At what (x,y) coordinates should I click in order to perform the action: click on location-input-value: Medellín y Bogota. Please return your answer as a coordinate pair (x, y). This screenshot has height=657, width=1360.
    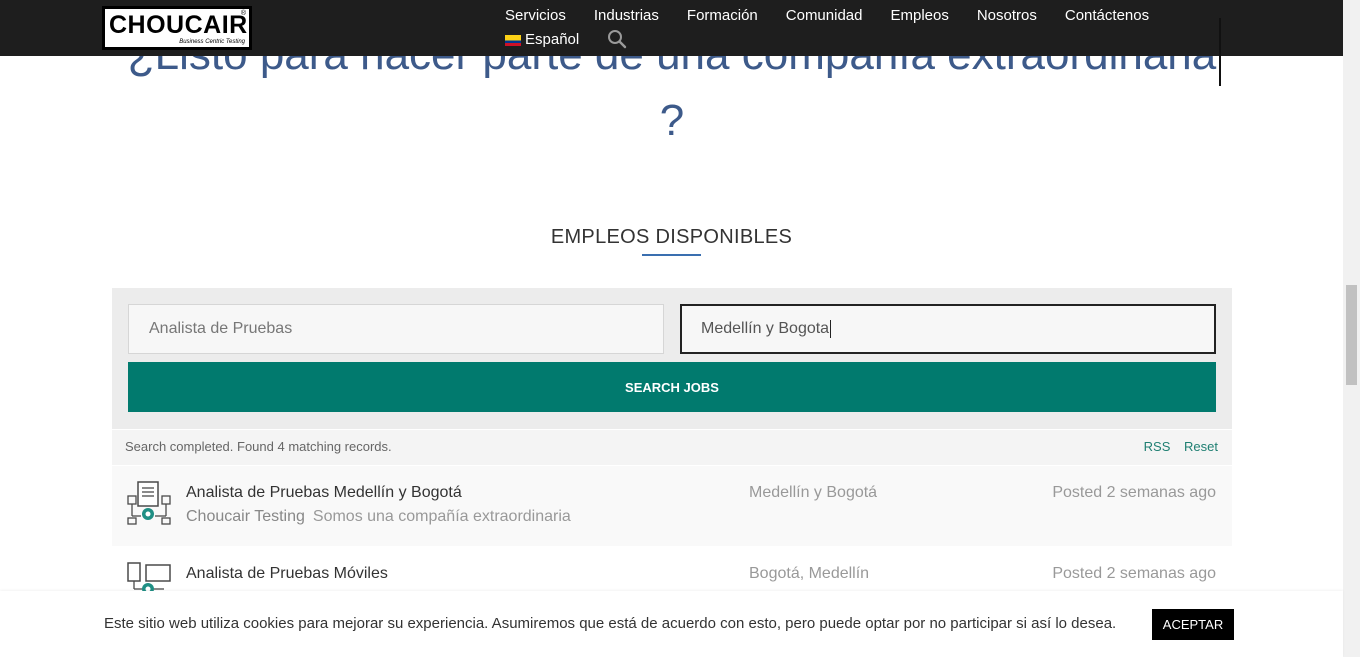
    Looking at the image, I should click on (765, 328).